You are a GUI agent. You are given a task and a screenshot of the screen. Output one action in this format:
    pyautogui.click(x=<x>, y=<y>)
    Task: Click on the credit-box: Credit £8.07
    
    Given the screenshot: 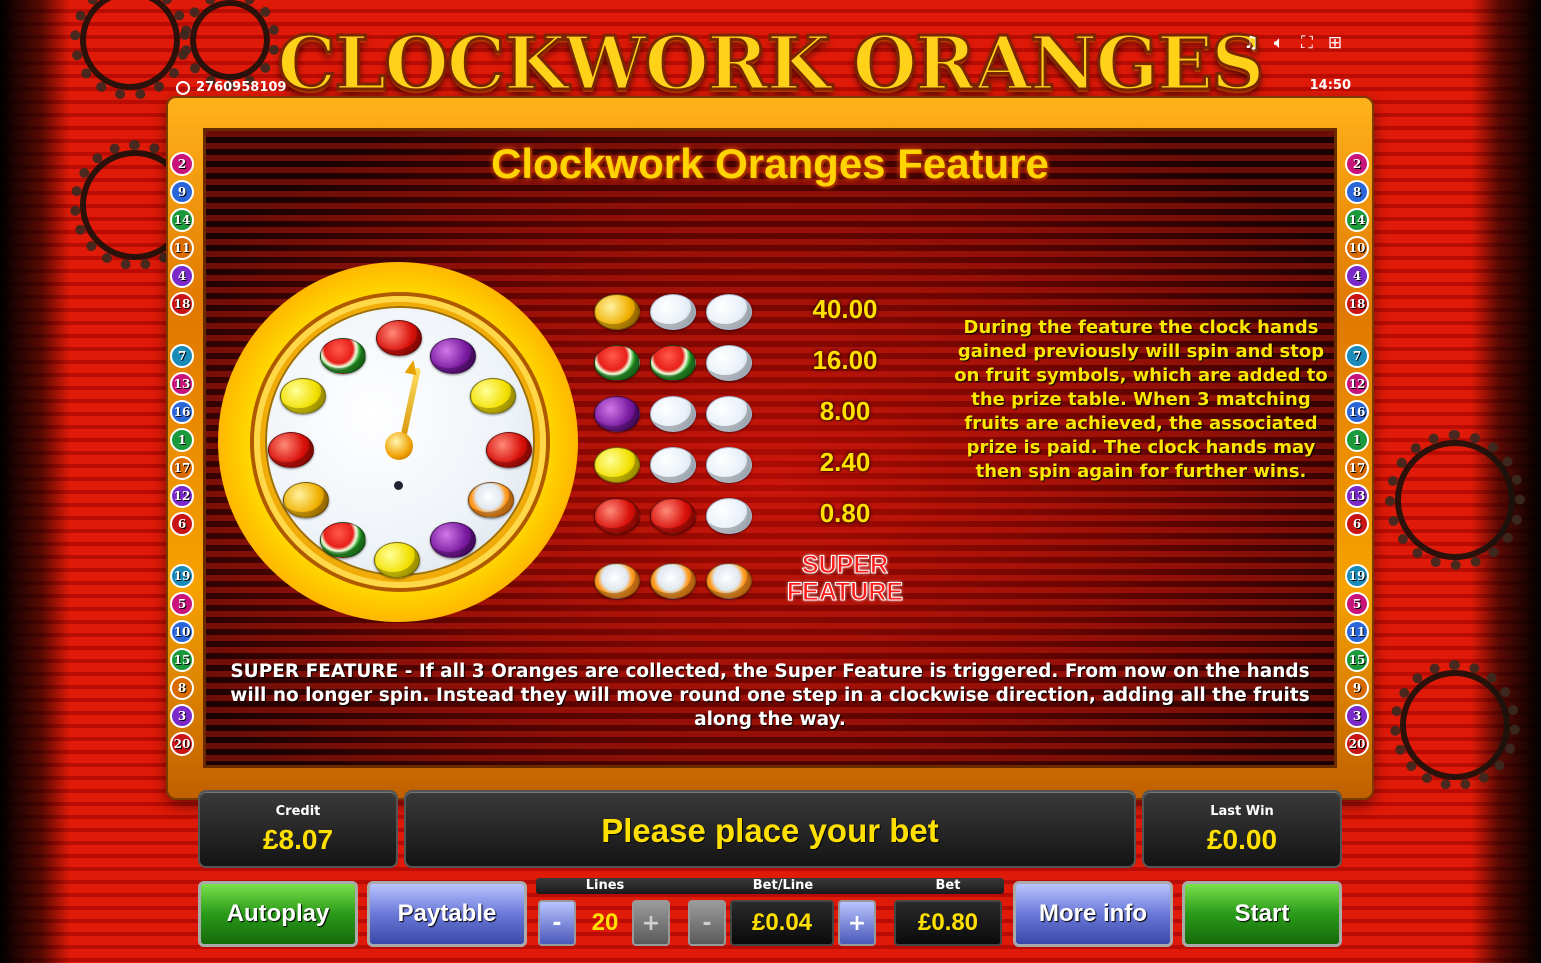 What is the action you would take?
    pyautogui.click(x=298, y=829)
    